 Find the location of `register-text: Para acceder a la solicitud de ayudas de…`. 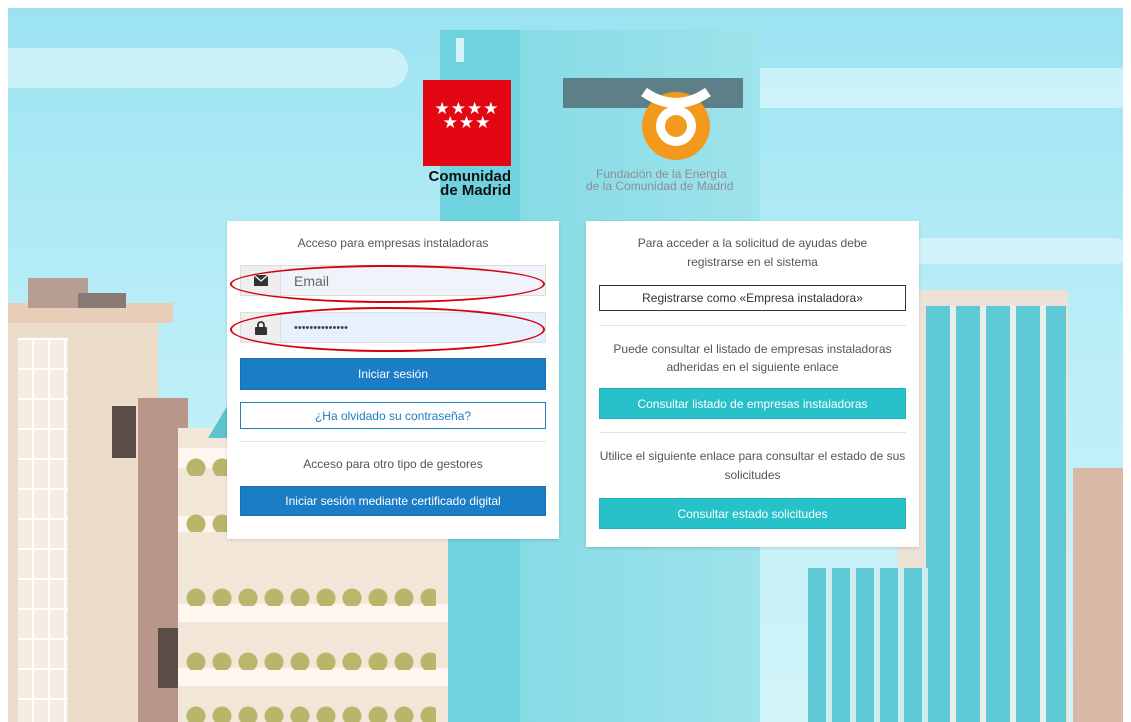

register-text: Para acceder a la solicitud de ayudas de… is located at coordinates (752, 252).